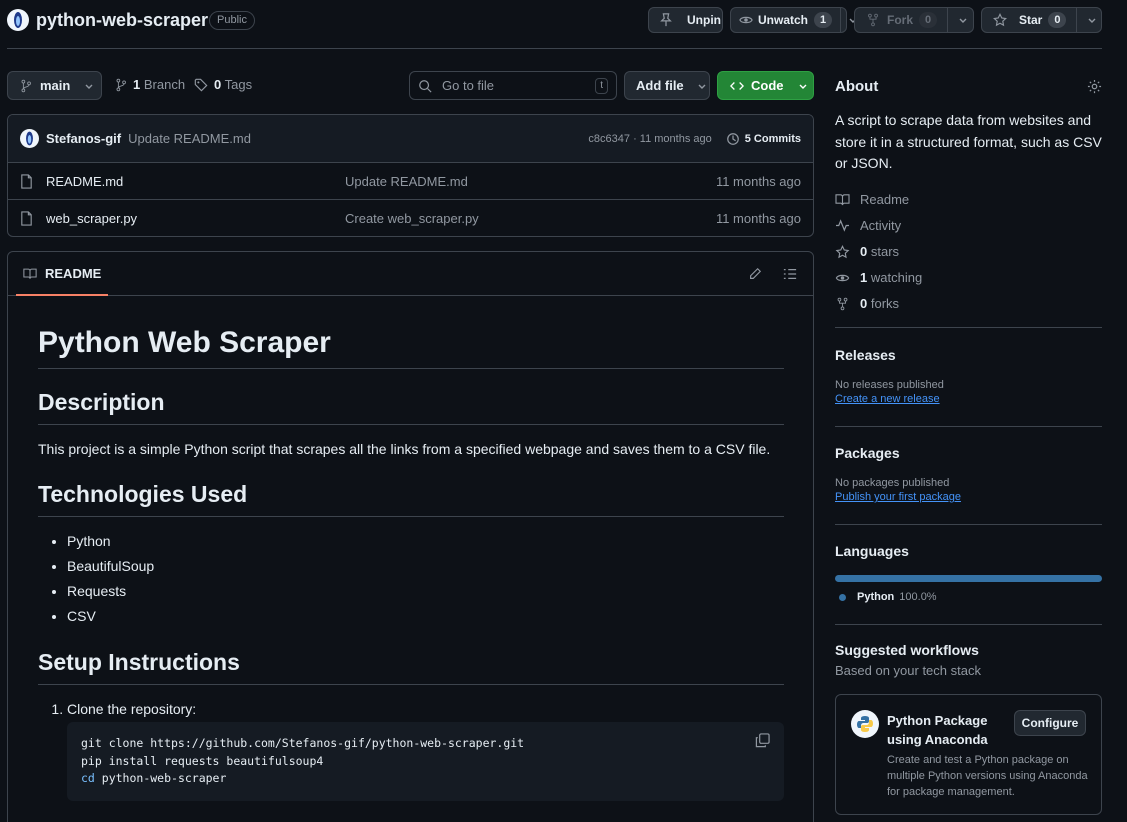 Image resolution: width=1127 pixels, height=822 pixels. Describe the element at coordinates (649, 139) in the screenshot. I see `commit-meta: c8c6347 · 11 months ago` at that location.